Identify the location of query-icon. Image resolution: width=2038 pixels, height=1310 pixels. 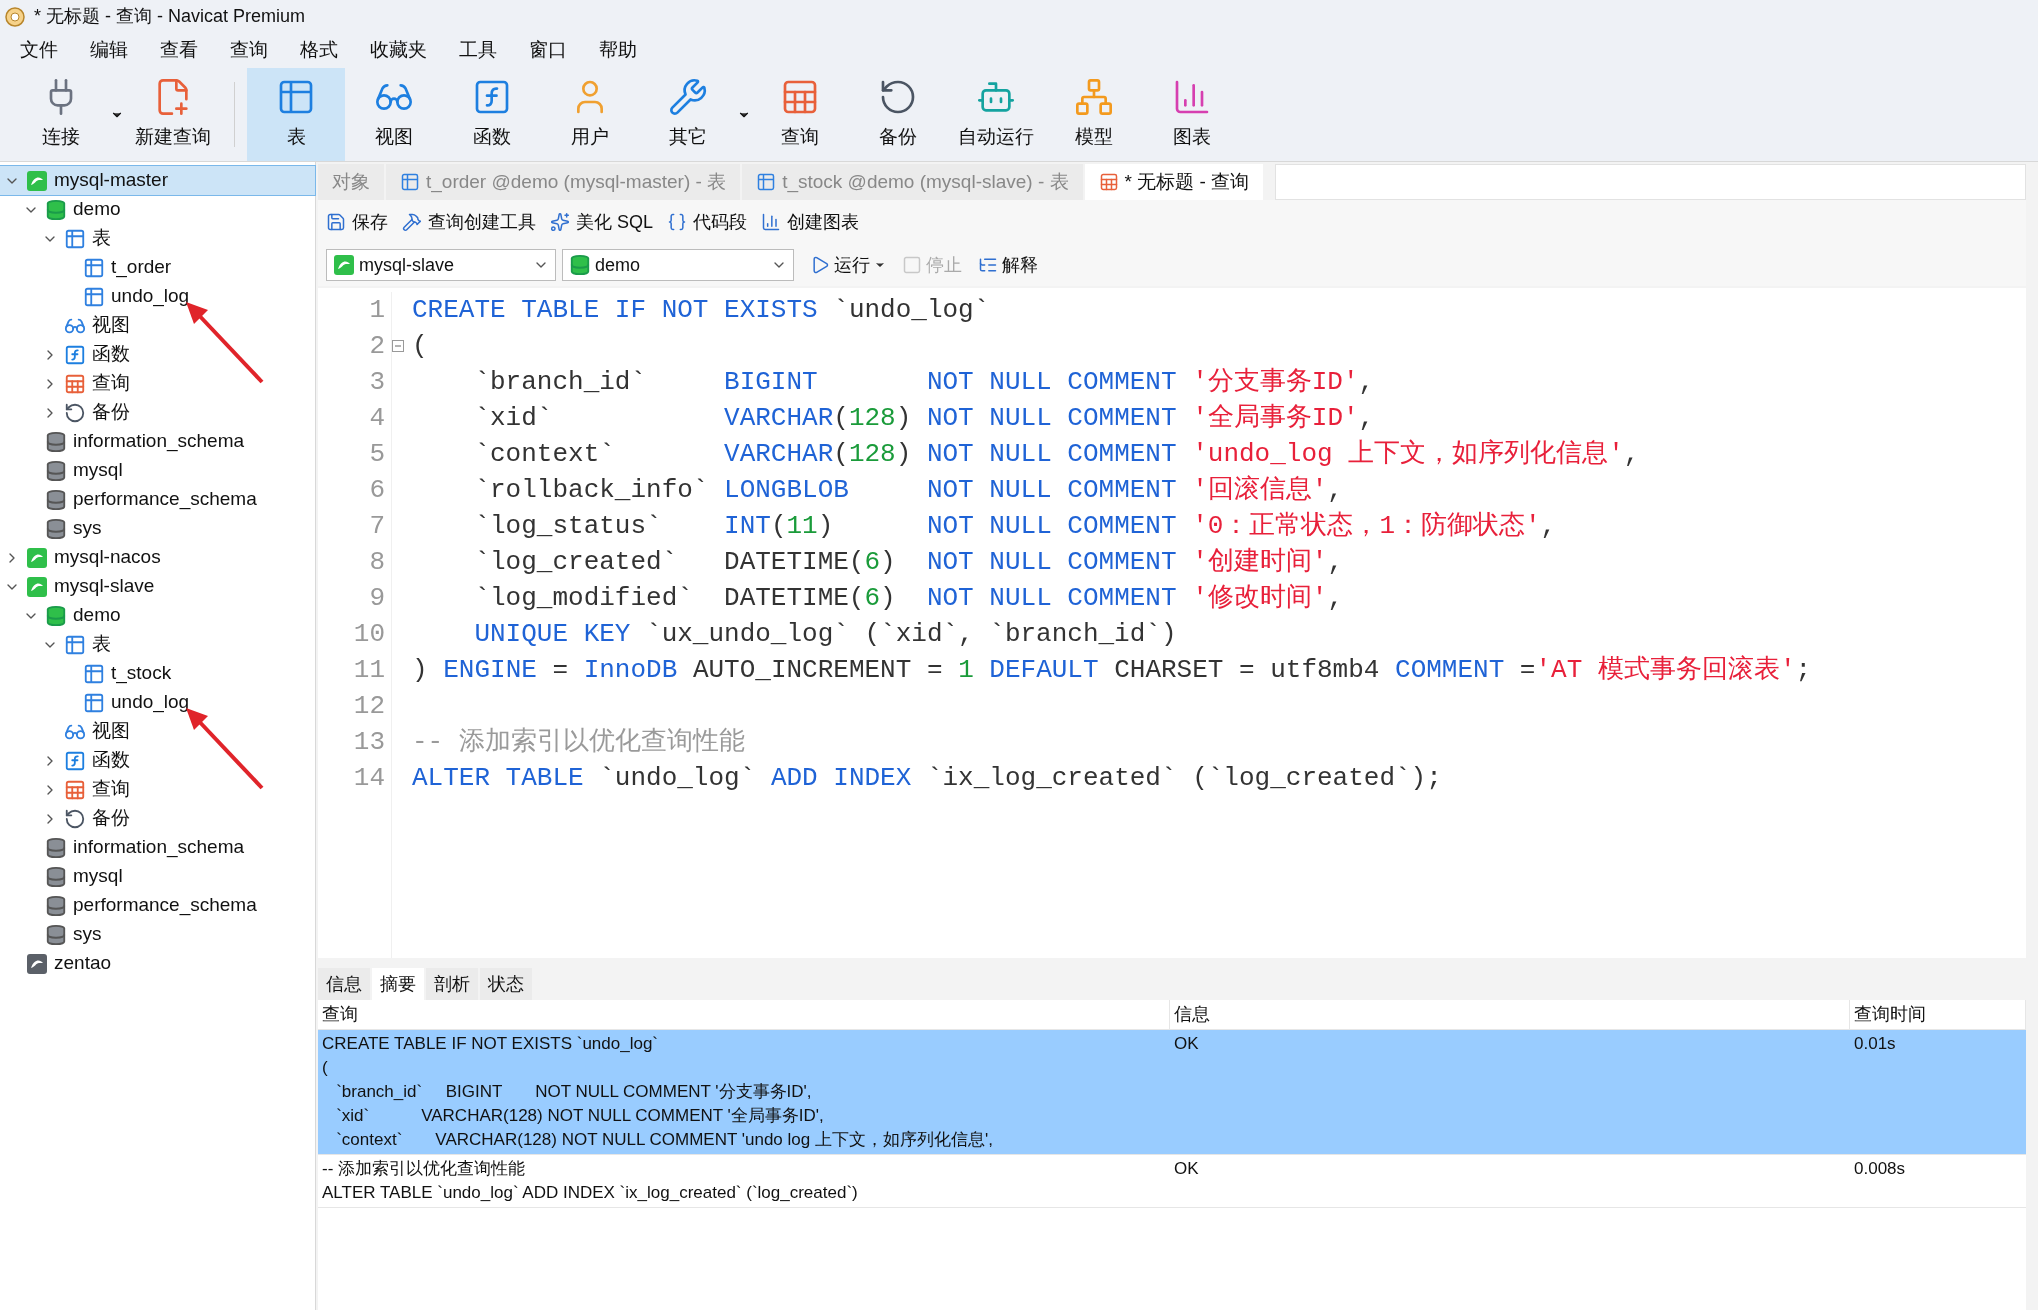
(75, 789).